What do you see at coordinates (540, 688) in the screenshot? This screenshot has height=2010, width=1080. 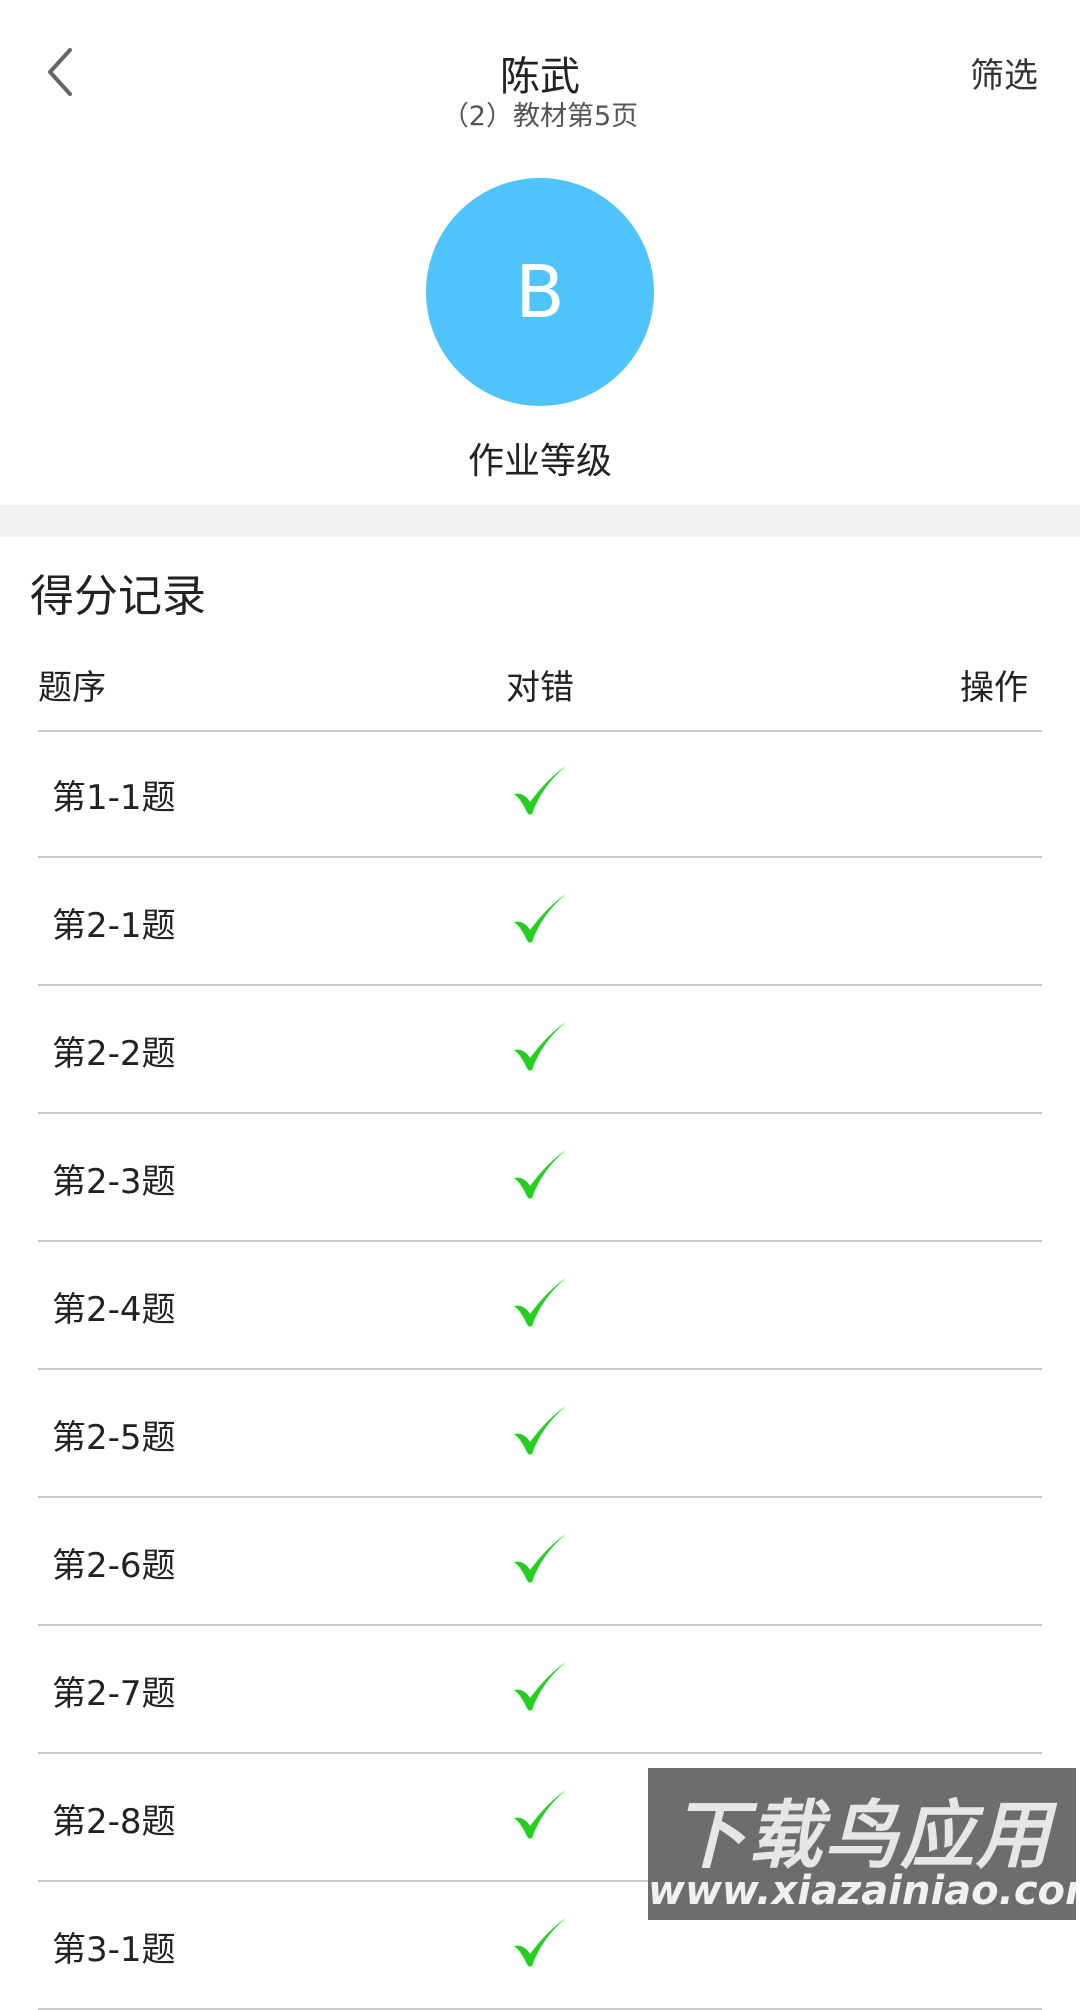 I see `column-header-correct: 对错` at bounding box center [540, 688].